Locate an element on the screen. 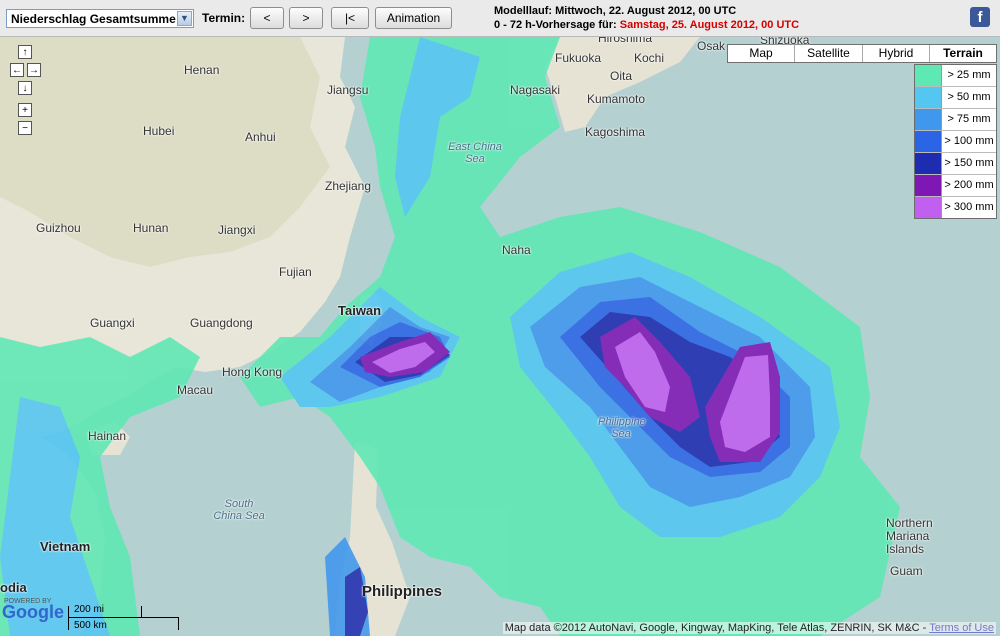  label-vietnam: Vietnam is located at coordinates (65, 546).